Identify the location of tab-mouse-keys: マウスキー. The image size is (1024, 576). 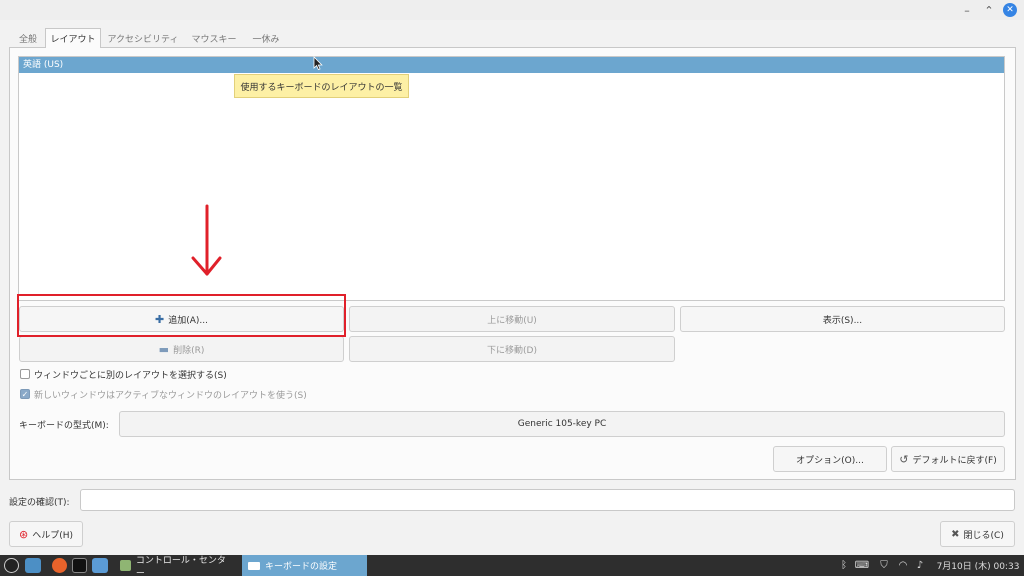
(214, 38).